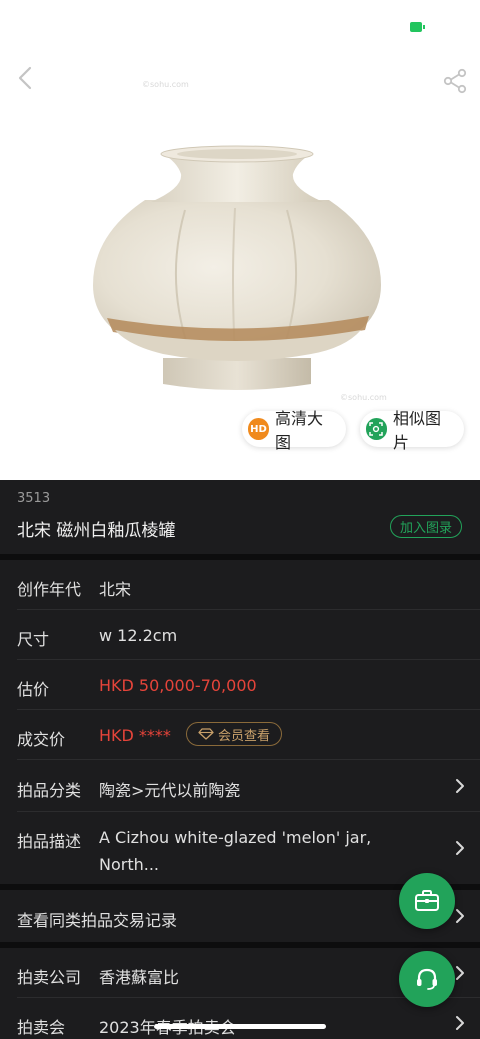  What do you see at coordinates (96, 531) in the screenshot?
I see `lot-title: 北宋 磁州白釉瓜棱罐` at bounding box center [96, 531].